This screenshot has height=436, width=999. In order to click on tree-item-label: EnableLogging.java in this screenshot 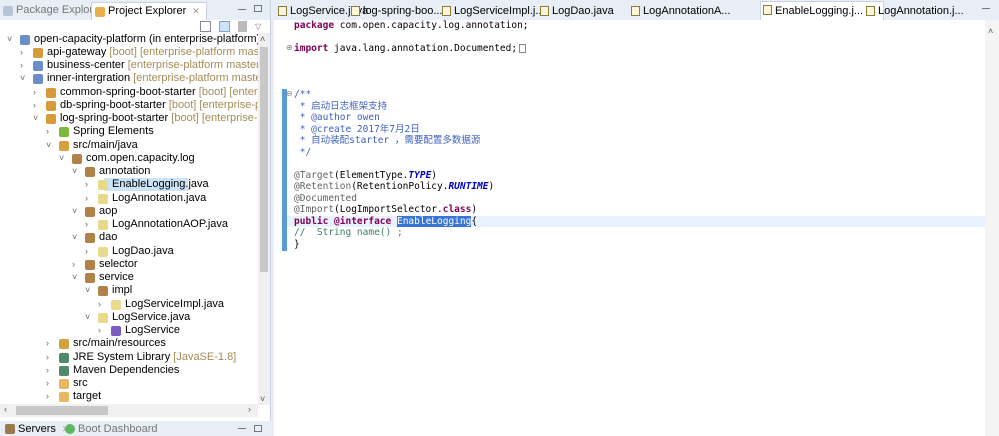, I will do `click(160, 184)`.